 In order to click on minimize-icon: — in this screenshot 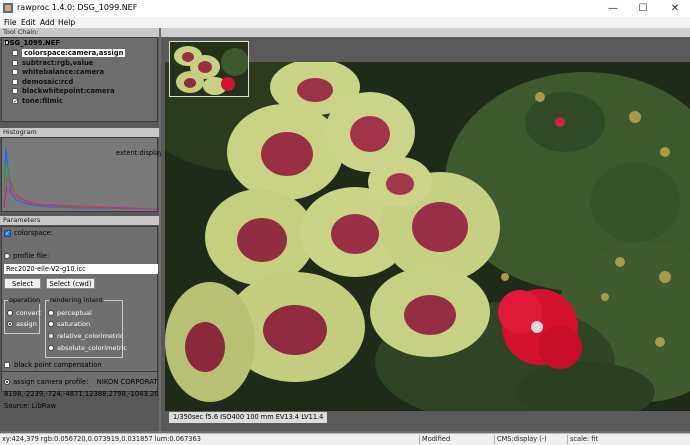, I will do `click(613, 8)`.